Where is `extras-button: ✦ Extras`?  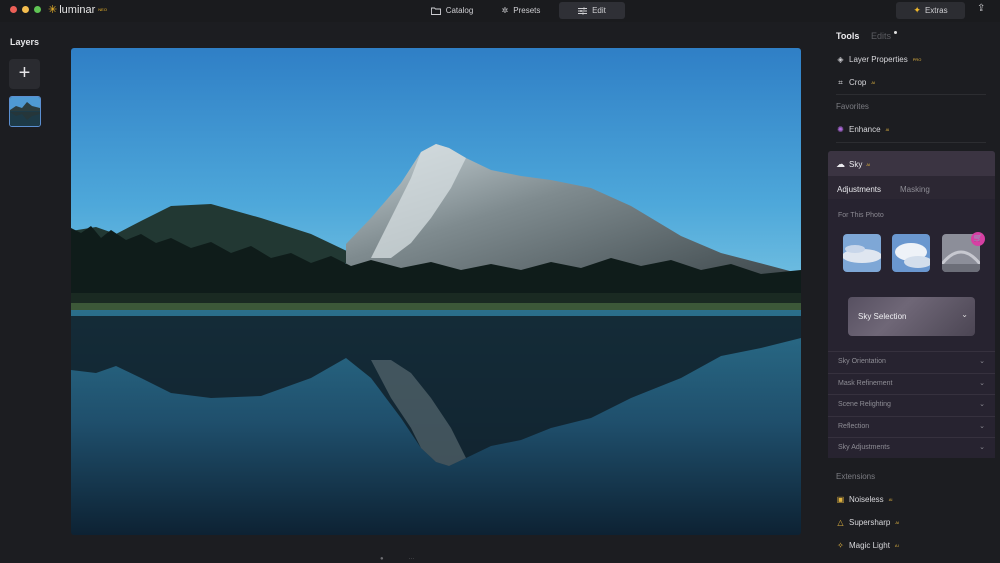 extras-button: ✦ Extras is located at coordinates (930, 10).